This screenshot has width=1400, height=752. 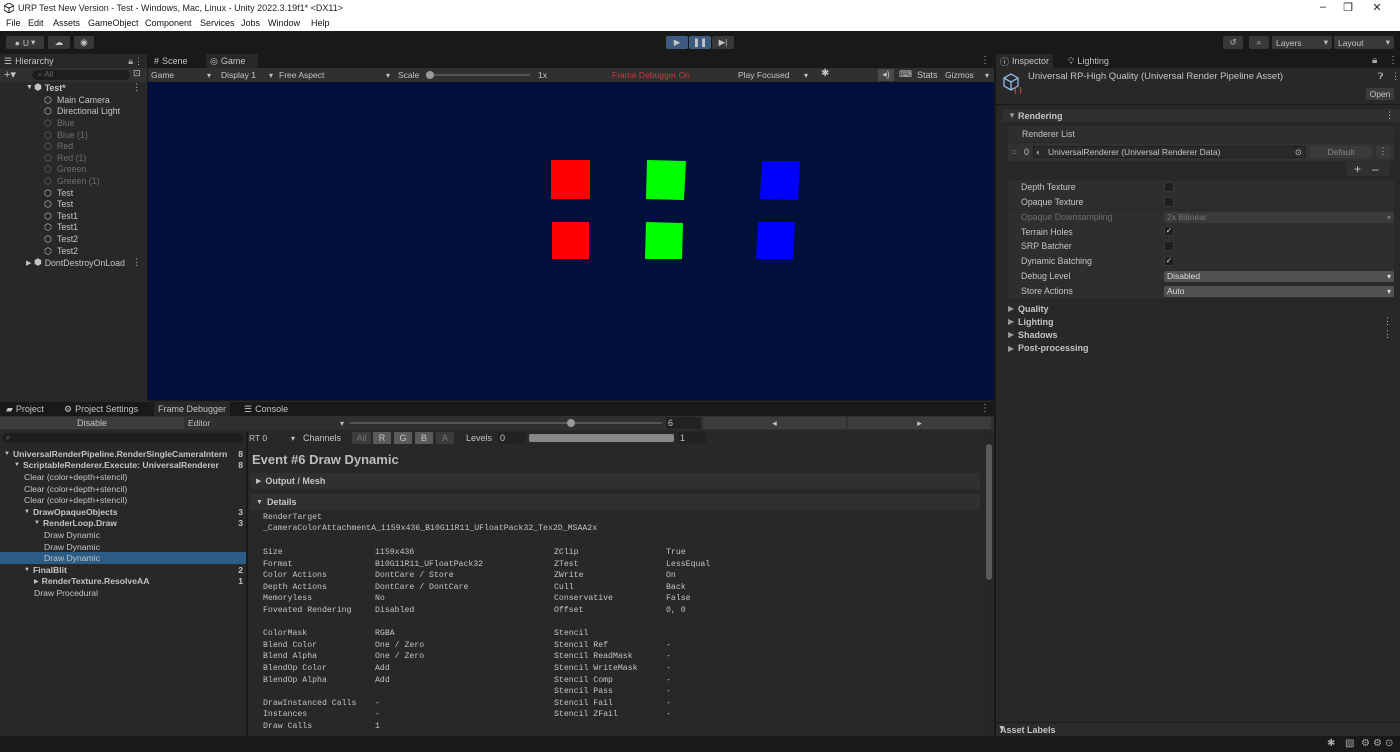 What do you see at coordinates (571, 423) in the screenshot?
I see `event-slider-handle` at bounding box center [571, 423].